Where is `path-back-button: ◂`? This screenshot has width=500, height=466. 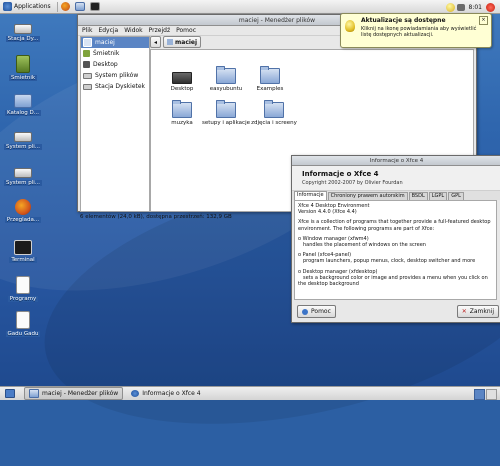
path-back-button: ◂ is located at coordinates (156, 42).